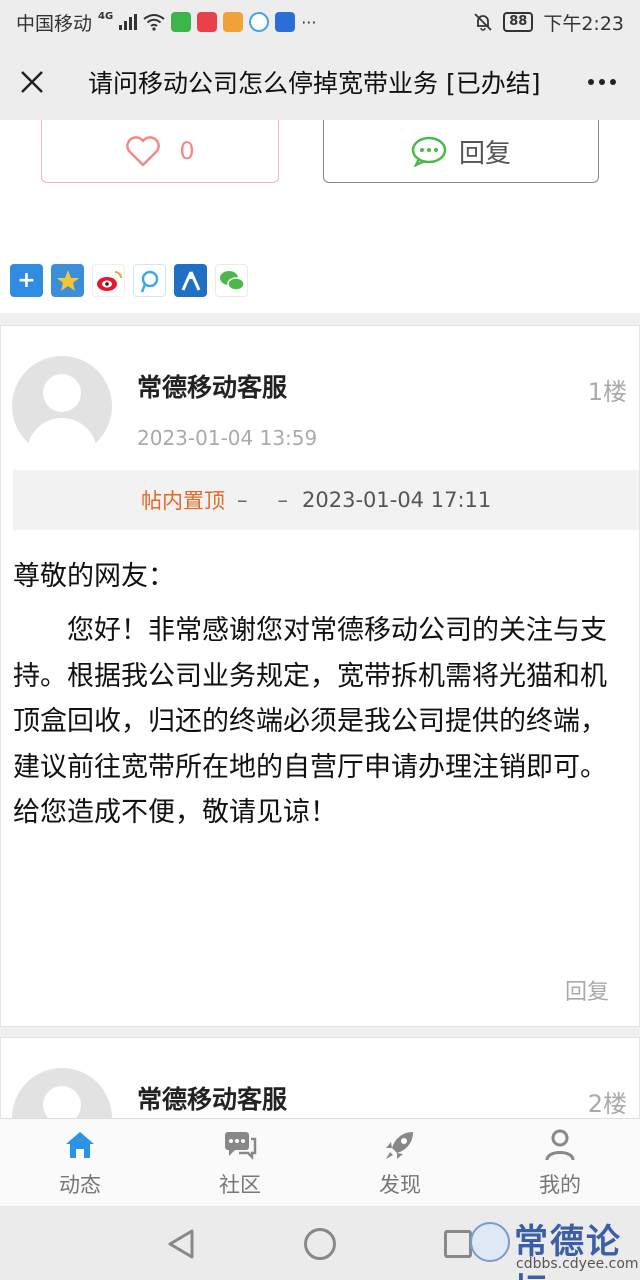 The width and height of the screenshot is (640, 1280). Describe the element at coordinates (190, 280) in the screenshot. I see `renren-icon` at that location.